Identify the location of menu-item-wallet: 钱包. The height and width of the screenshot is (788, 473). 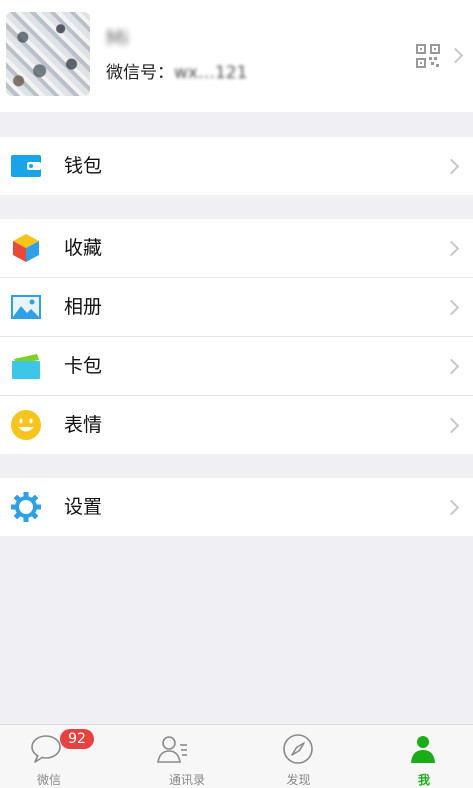
(236, 166).